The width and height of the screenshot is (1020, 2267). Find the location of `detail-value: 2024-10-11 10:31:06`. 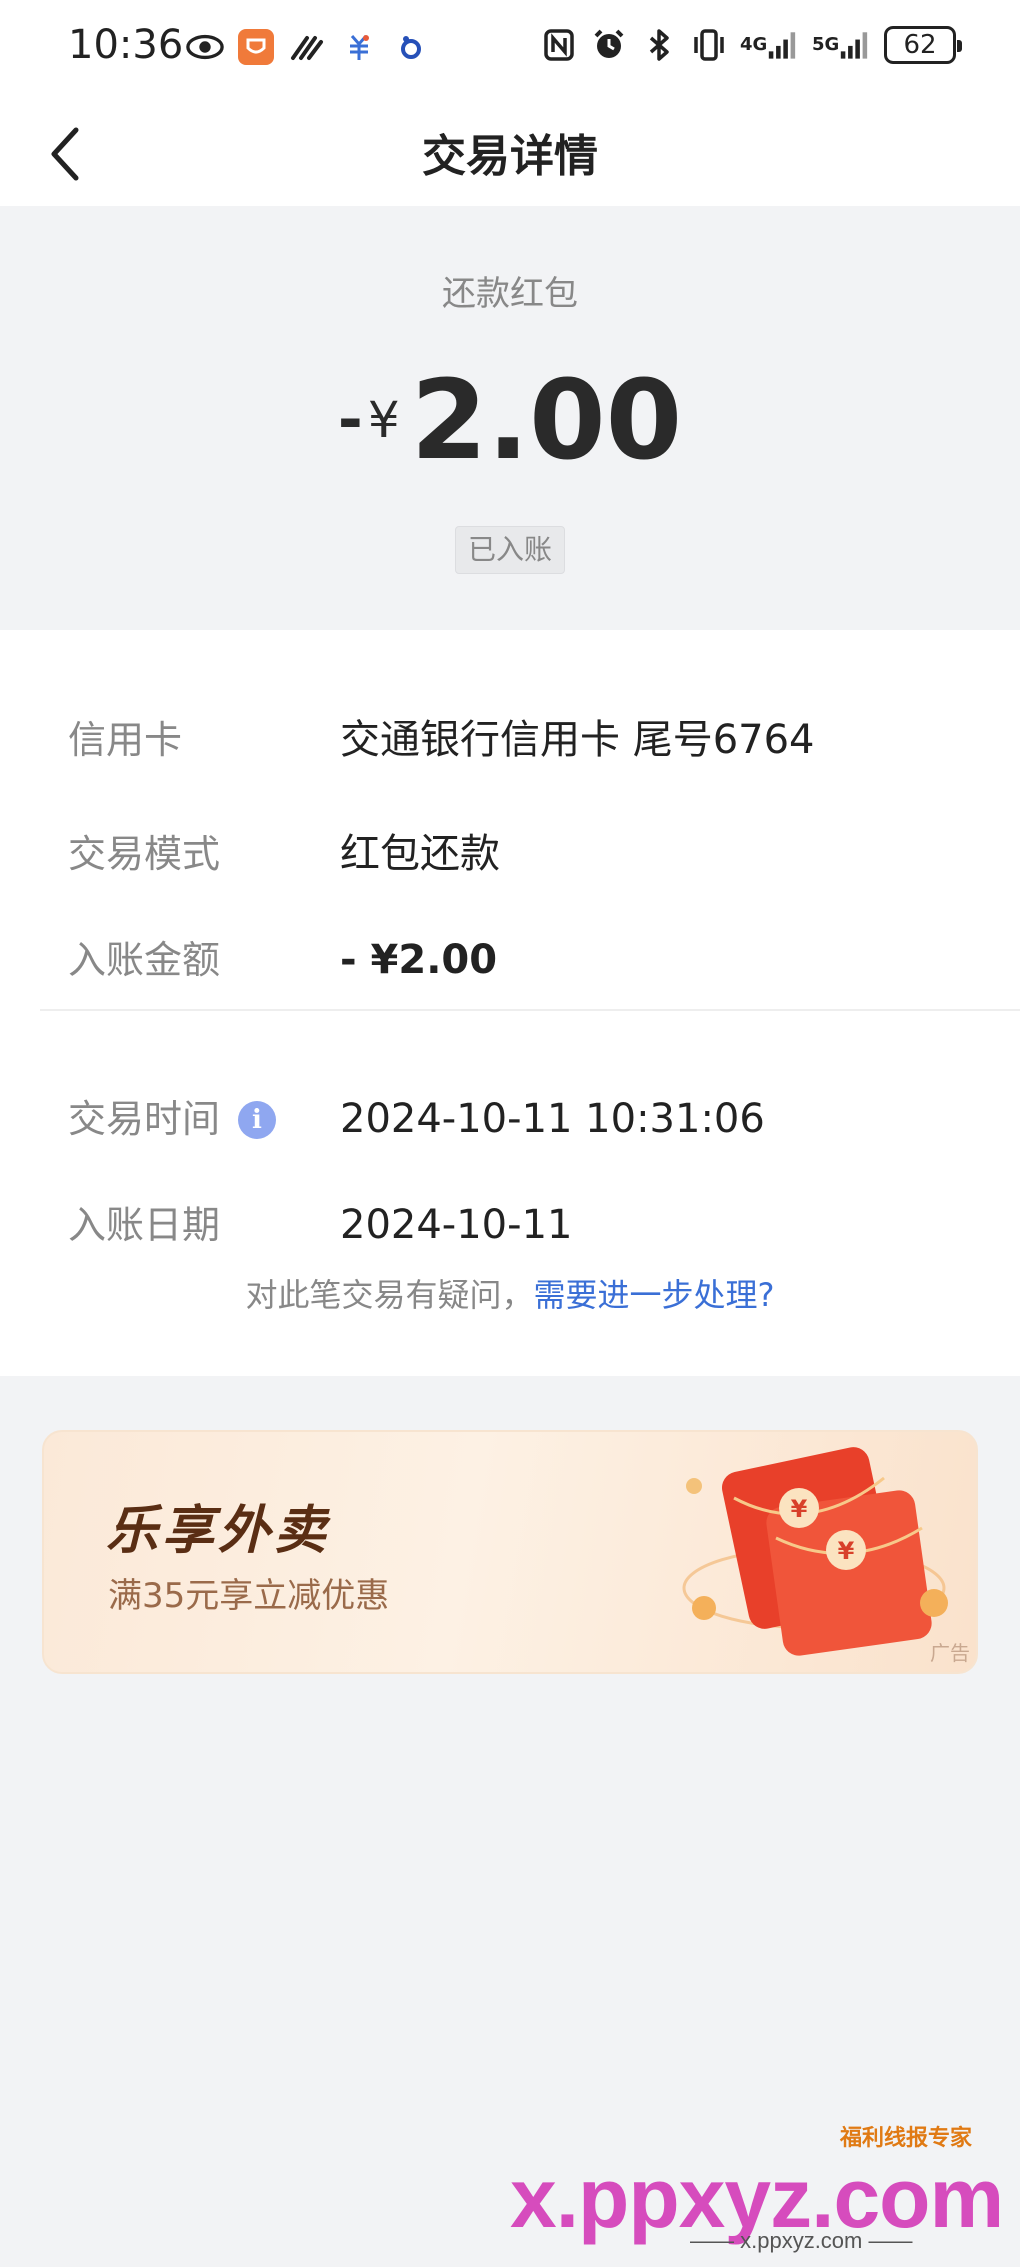

detail-value: 2024-10-11 10:31:06 is located at coordinates (552, 1119).